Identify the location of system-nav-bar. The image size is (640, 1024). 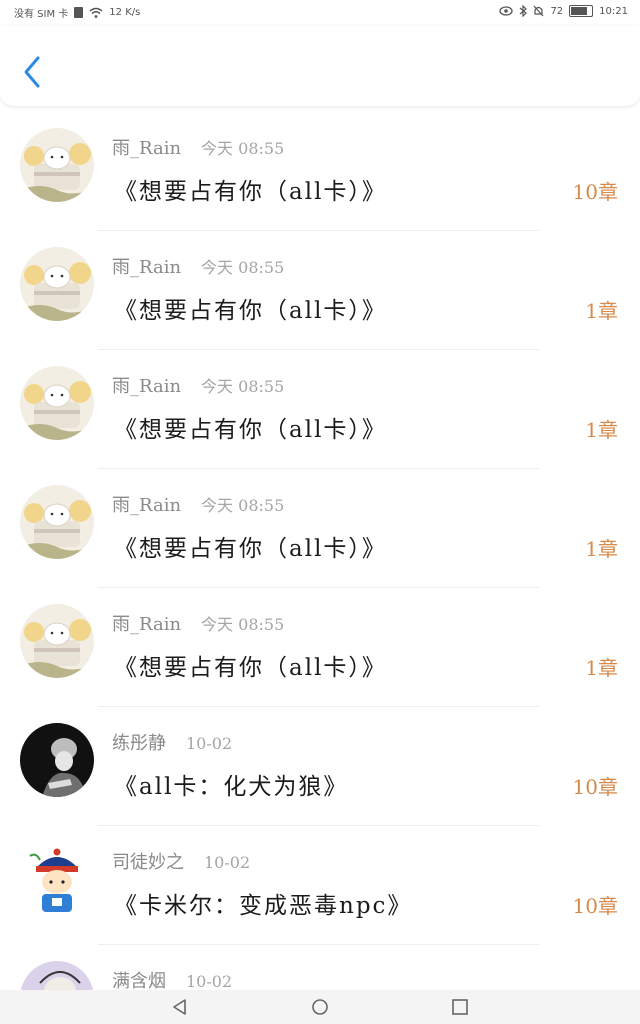
(320, 1007).